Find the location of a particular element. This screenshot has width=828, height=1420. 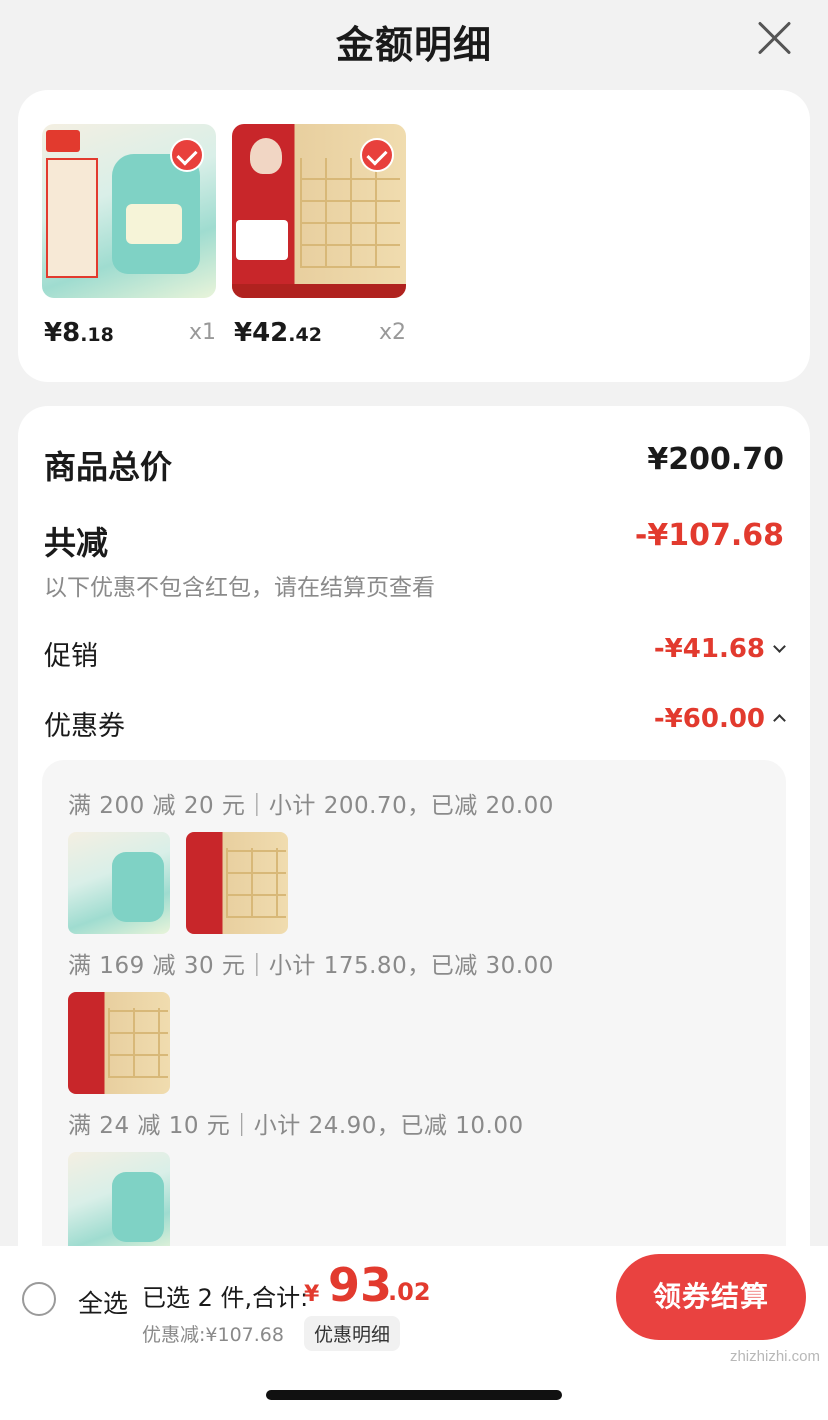

coupon-row: 优惠券 -¥60.00 is located at coordinates (415, 724).